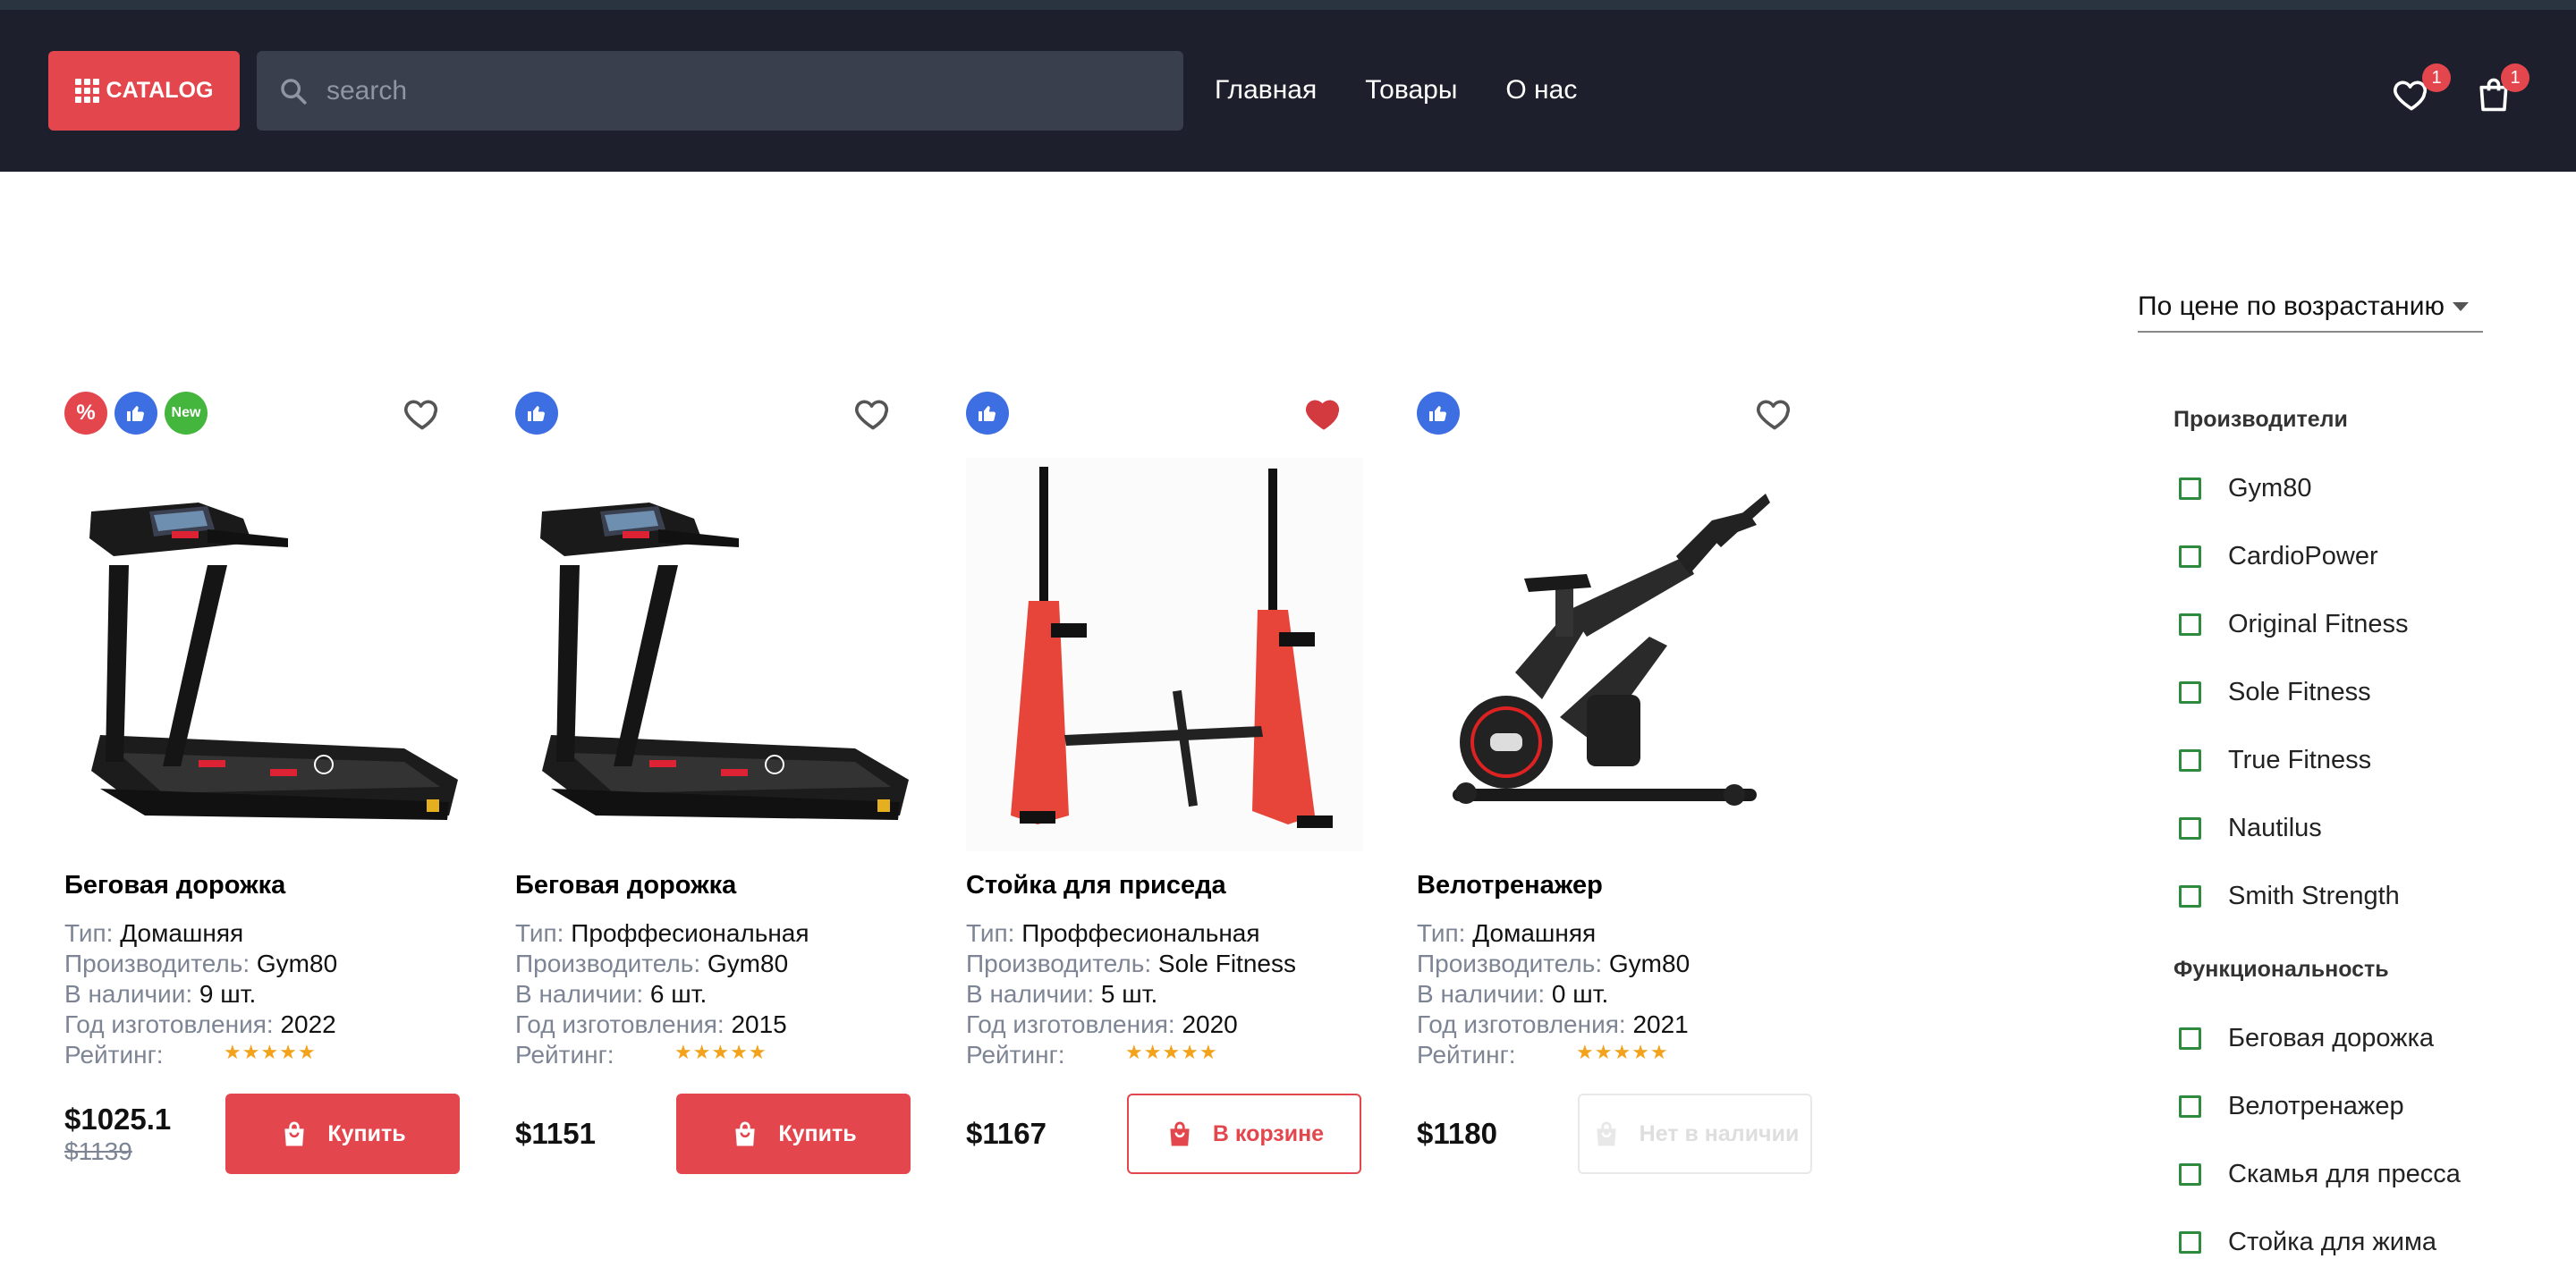 The image size is (2576, 1276). What do you see at coordinates (2501, 93) in the screenshot?
I see `cart-button: 1` at bounding box center [2501, 93].